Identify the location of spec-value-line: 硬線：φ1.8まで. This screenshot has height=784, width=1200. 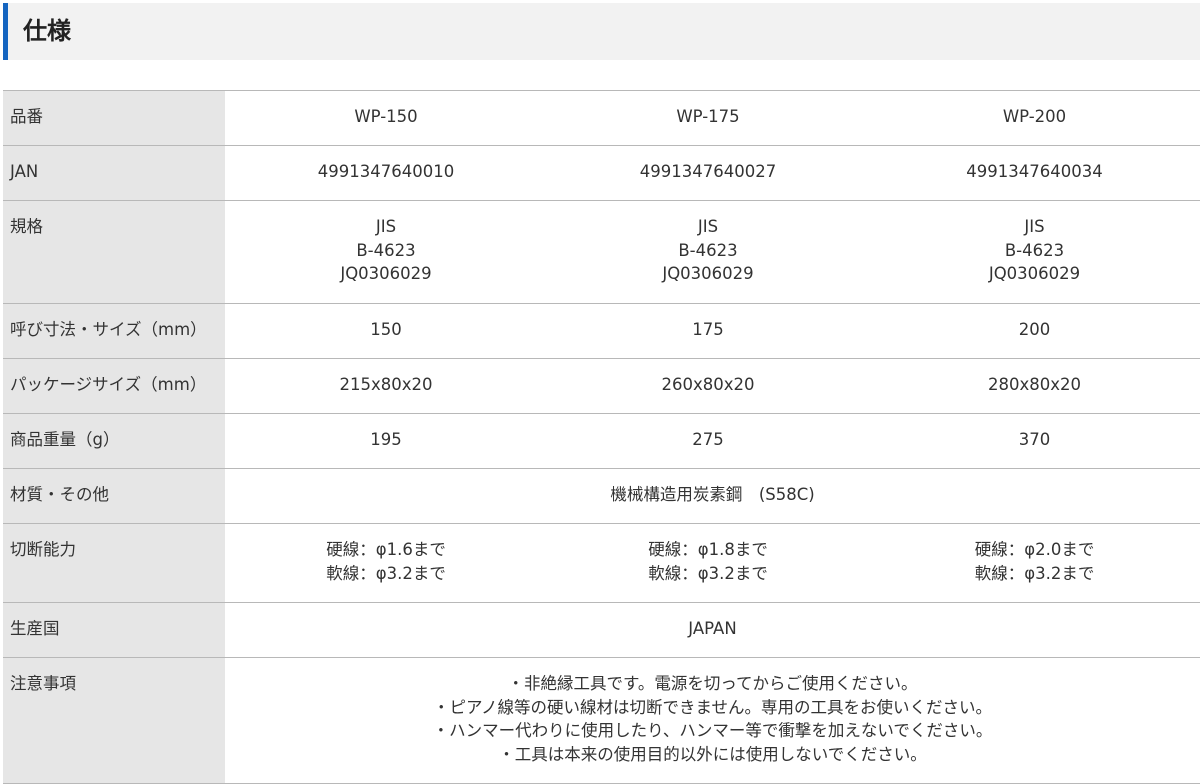
(708, 549).